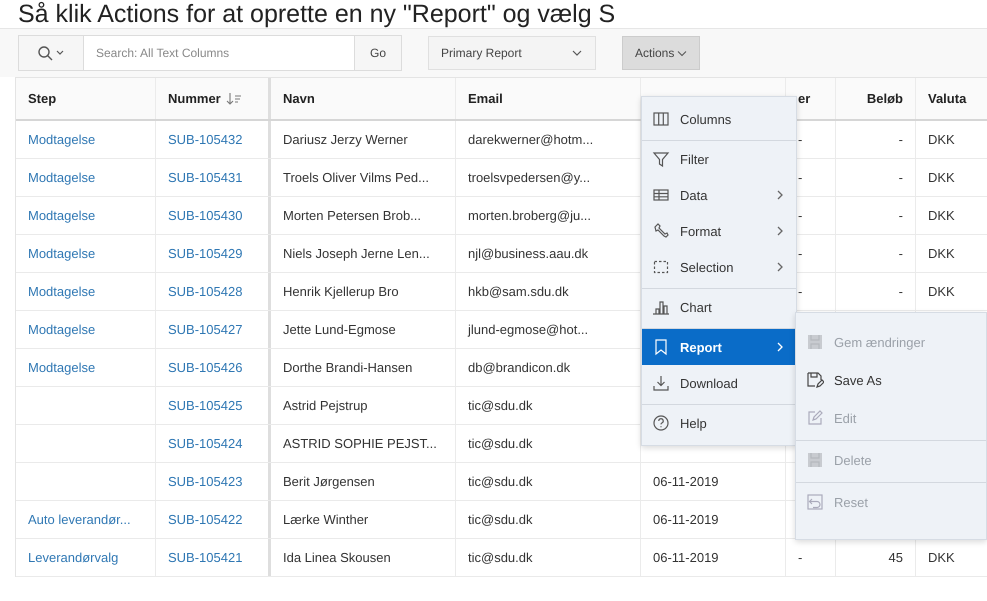  What do you see at coordinates (73, 557) in the screenshot?
I see `link: Leverandørvalg` at bounding box center [73, 557].